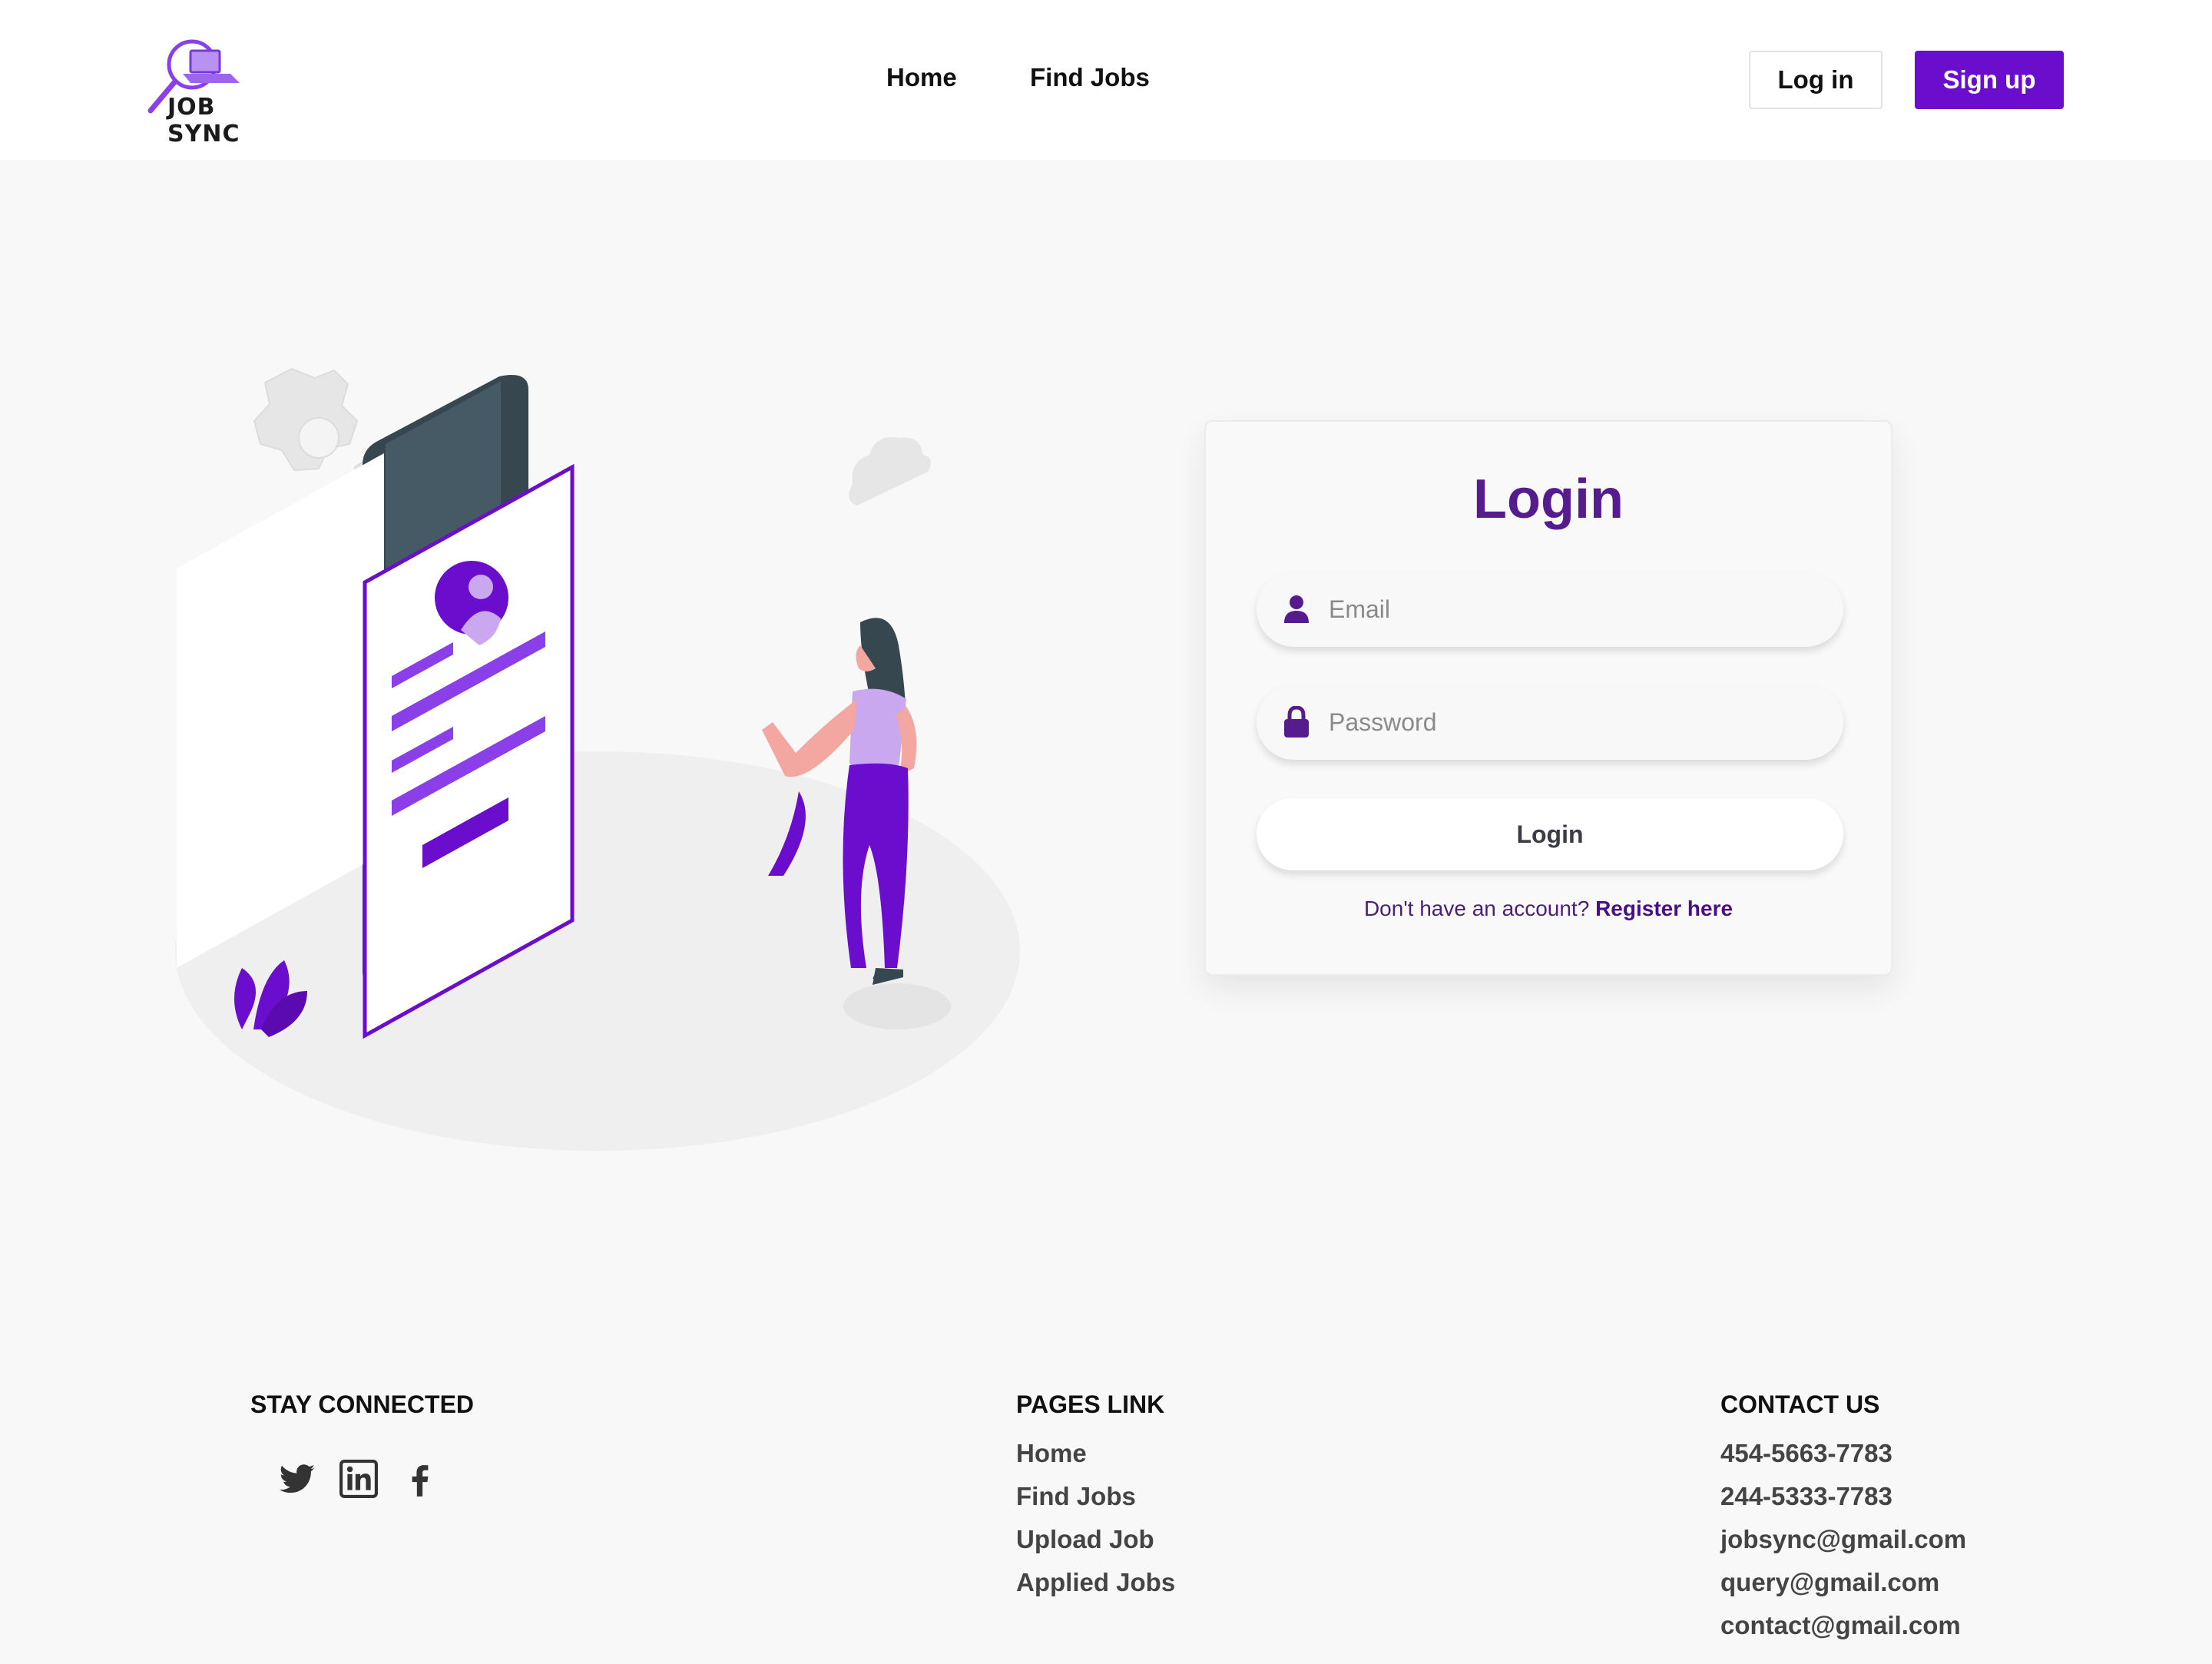  Describe the element at coordinates (1575, 722) in the screenshot. I see `password-input` at that location.